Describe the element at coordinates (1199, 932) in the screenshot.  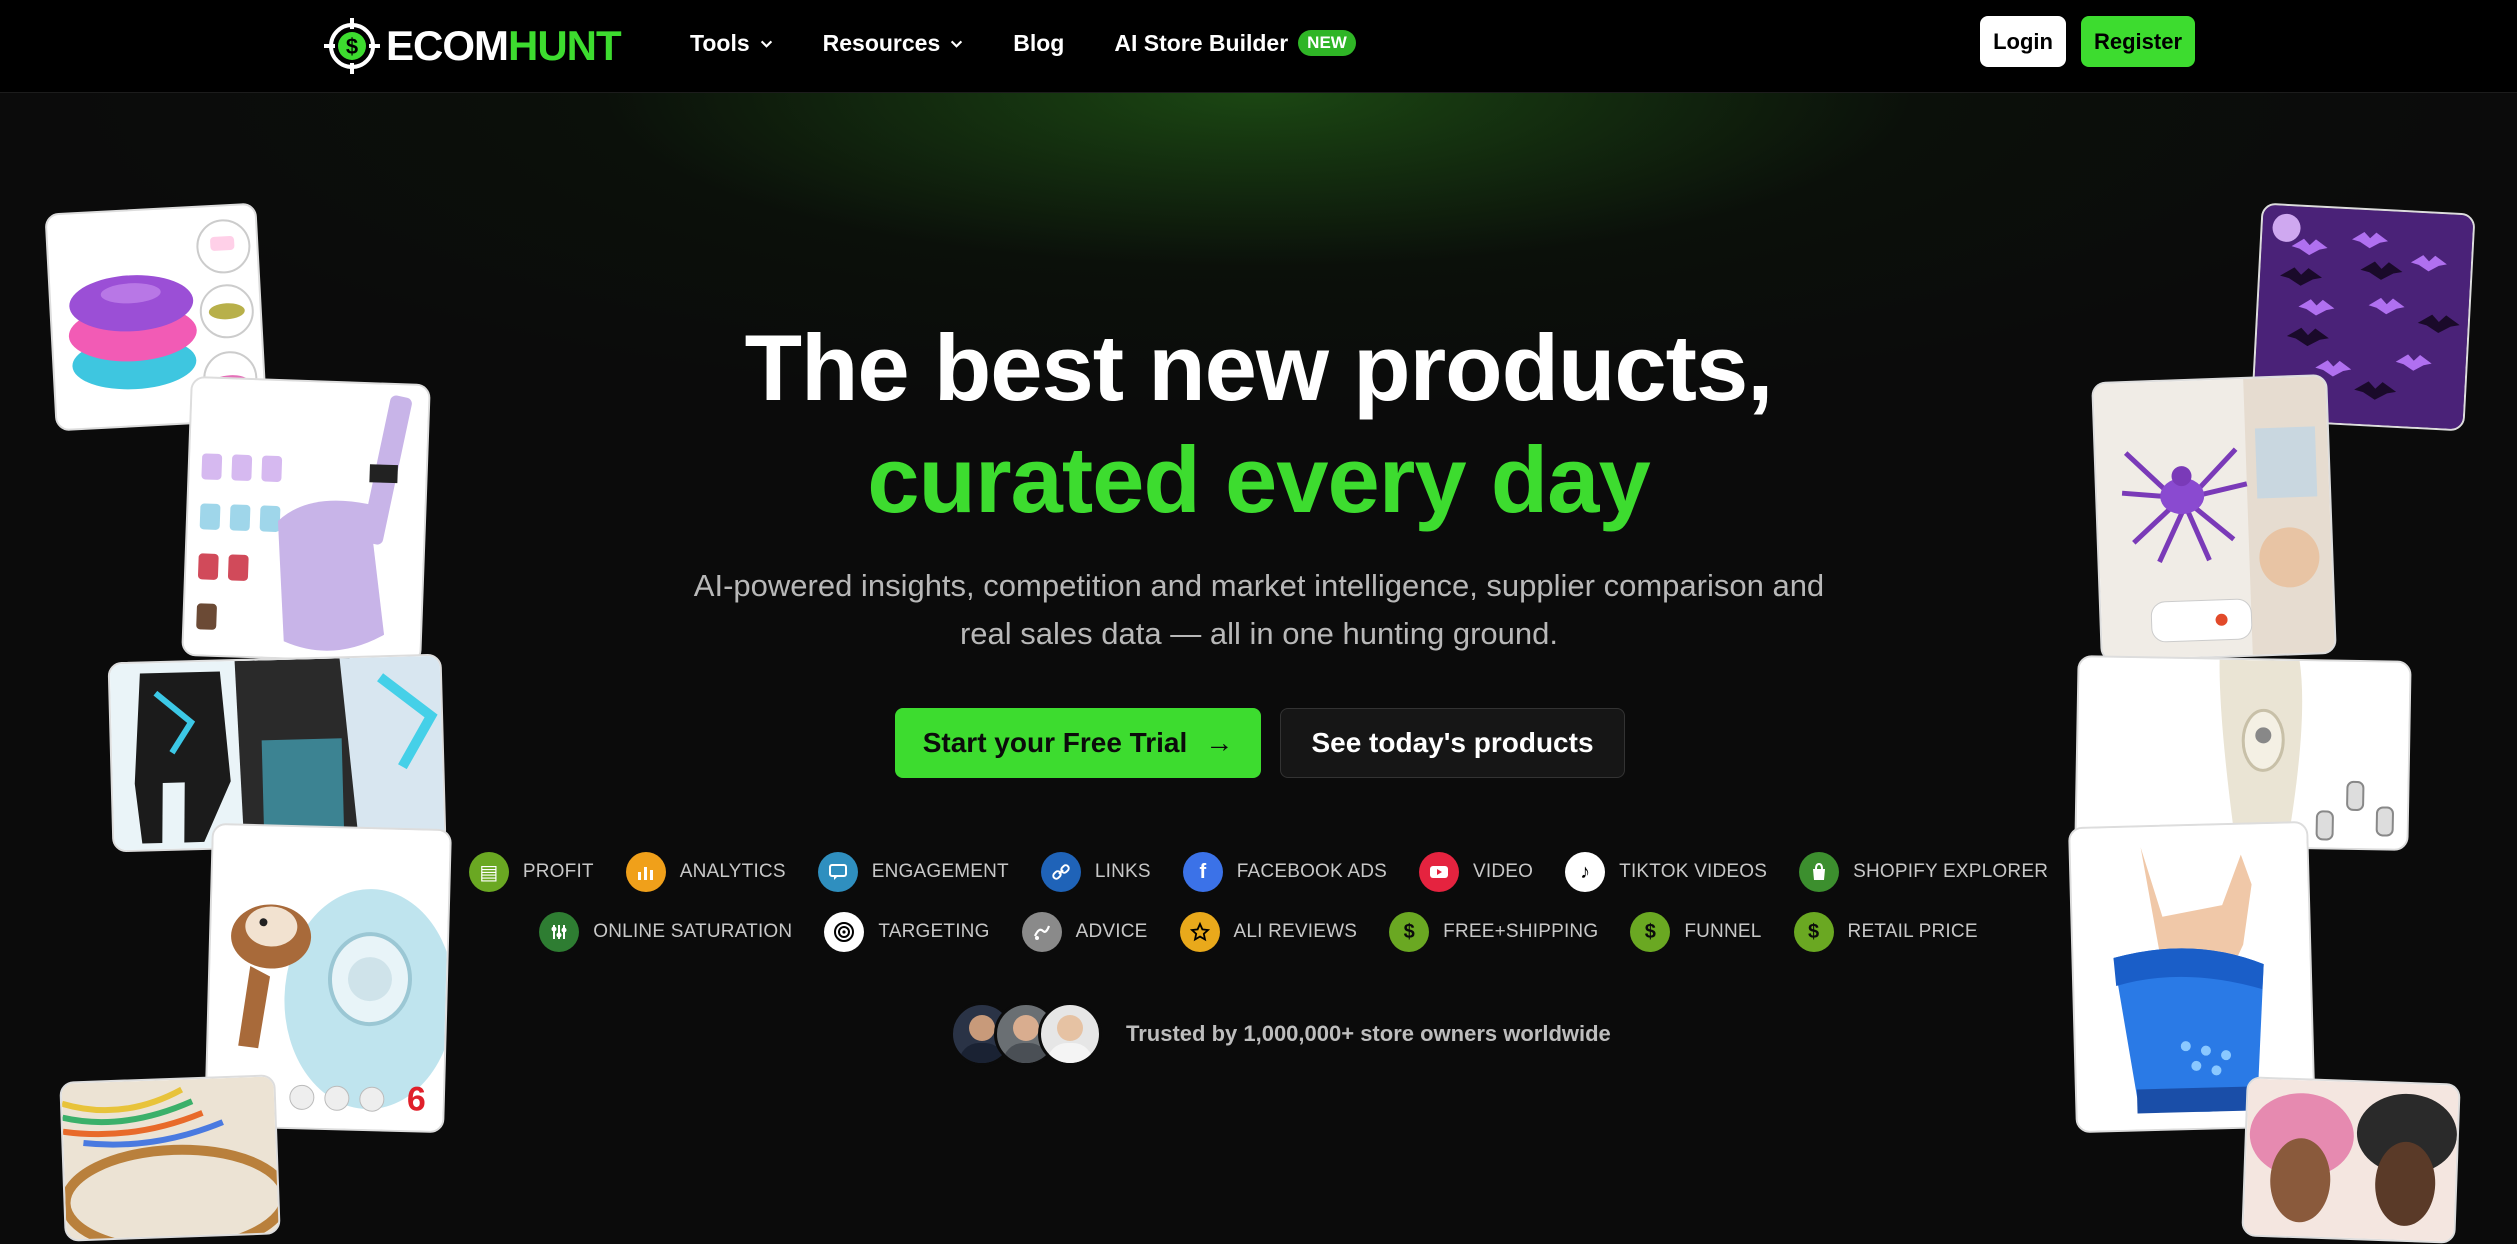
I see `star-icon` at that location.